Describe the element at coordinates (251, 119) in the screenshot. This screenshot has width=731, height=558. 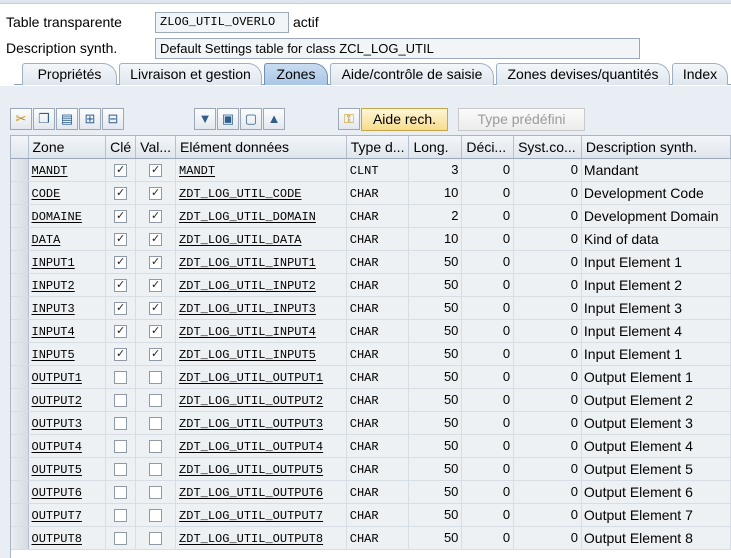
I see `deselect-icon: ▢` at that location.